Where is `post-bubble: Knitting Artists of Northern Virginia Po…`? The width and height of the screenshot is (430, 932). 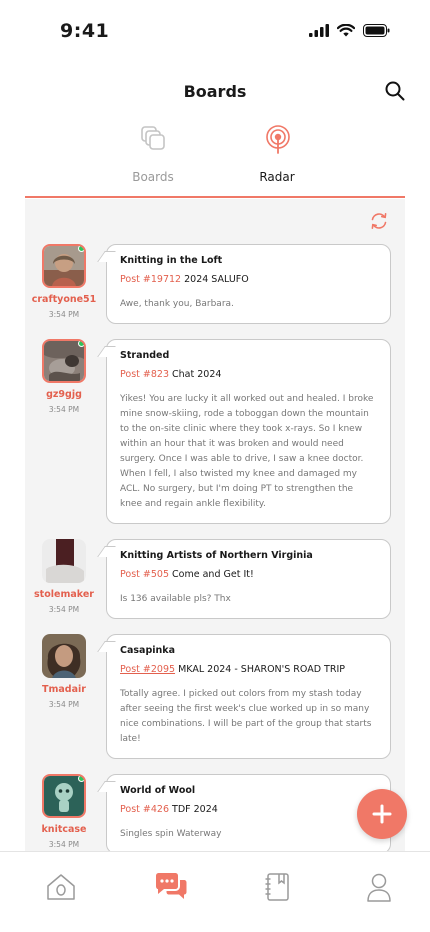
post-bubble: Knitting Artists of Northern Virginia Po… is located at coordinates (248, 579).